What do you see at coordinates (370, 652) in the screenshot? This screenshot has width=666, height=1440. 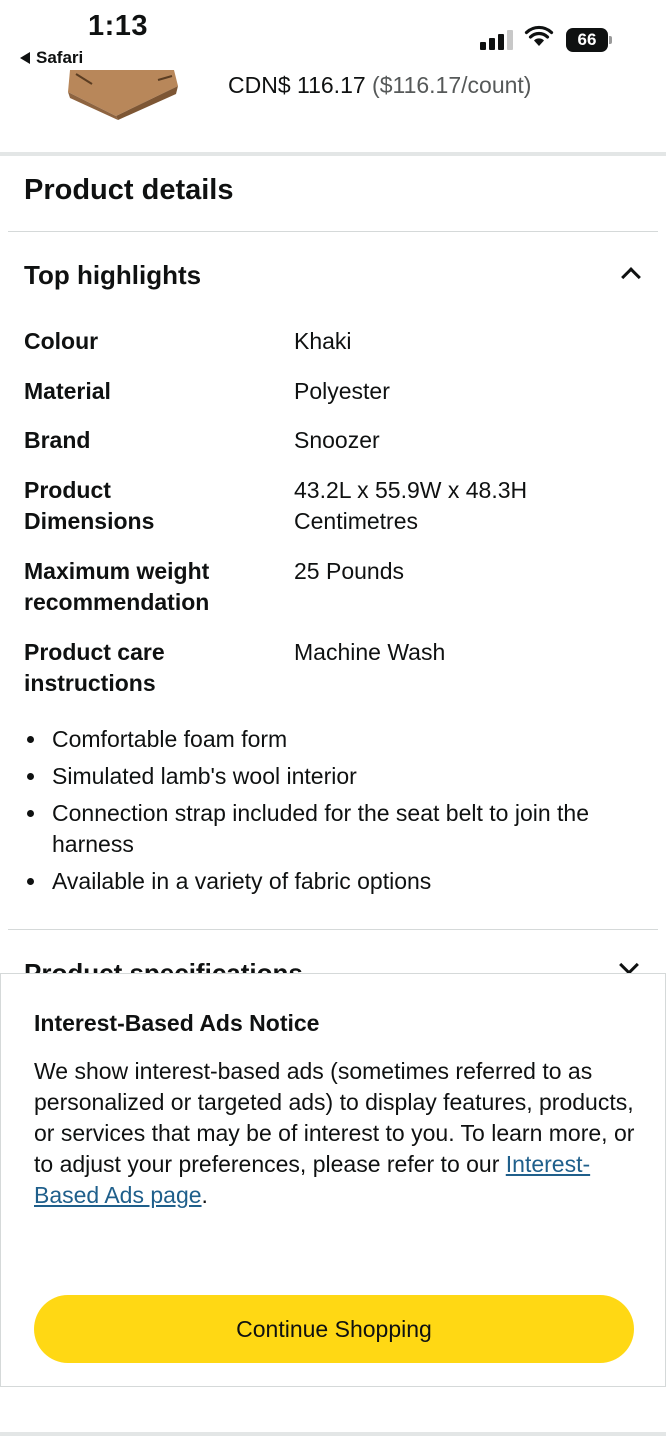 I see `spec-value: Machine Wash` at bounding box center [370, 652].